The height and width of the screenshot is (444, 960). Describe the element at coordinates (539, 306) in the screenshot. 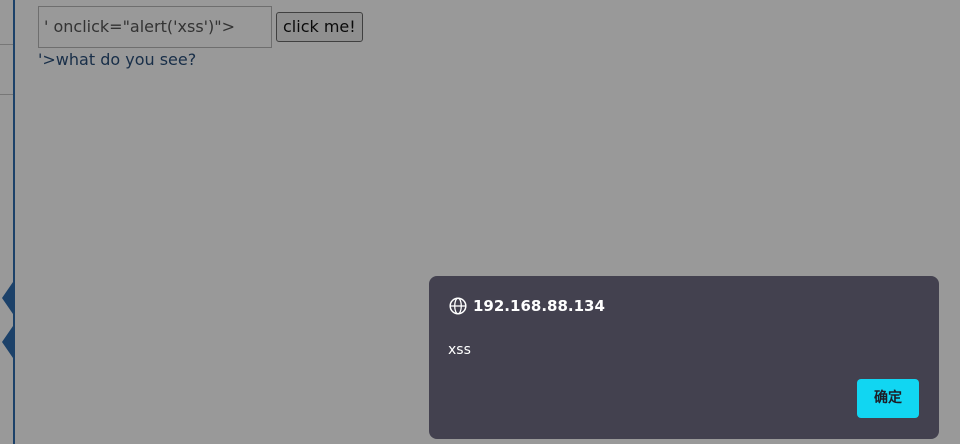

I see `dialog-origin: 192.168.88.134` at that location.